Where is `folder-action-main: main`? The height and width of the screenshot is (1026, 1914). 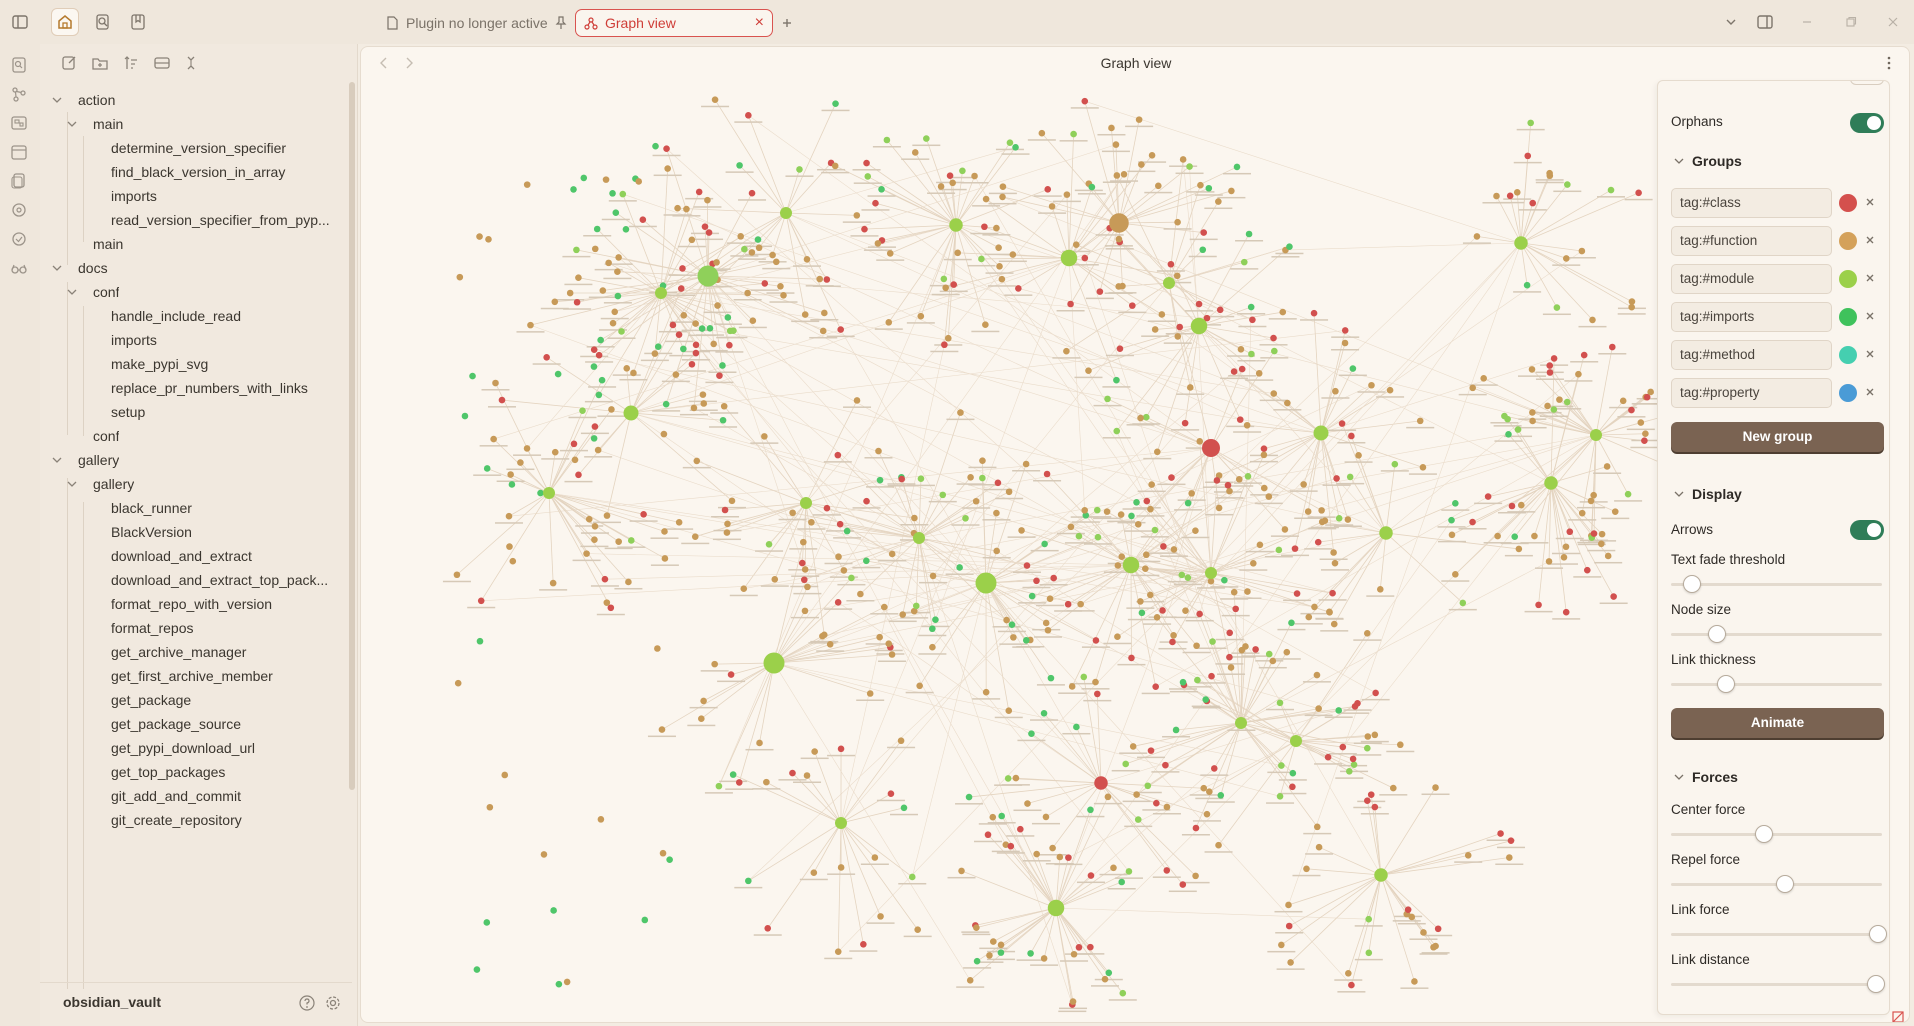
folder-action-main: main is located at coordinates (108, 124).